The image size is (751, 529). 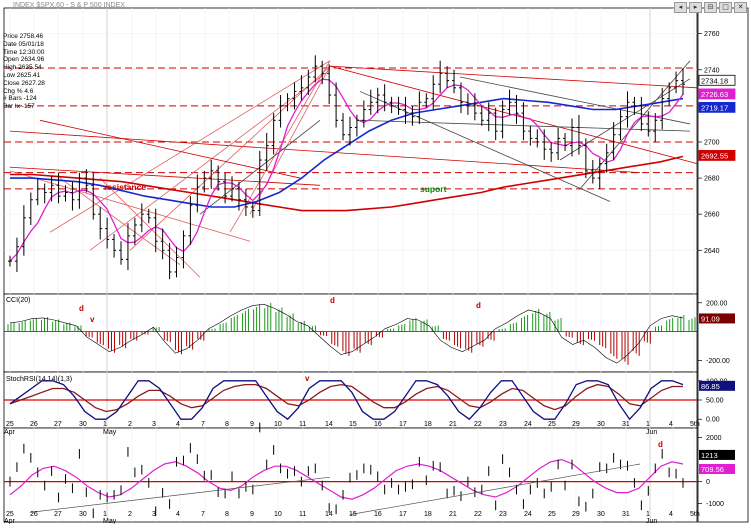 What do you see at coordinates (710, 318) in the screenshot?
I see `cci-value-label: 91.09` at bounding box center [710, 318].